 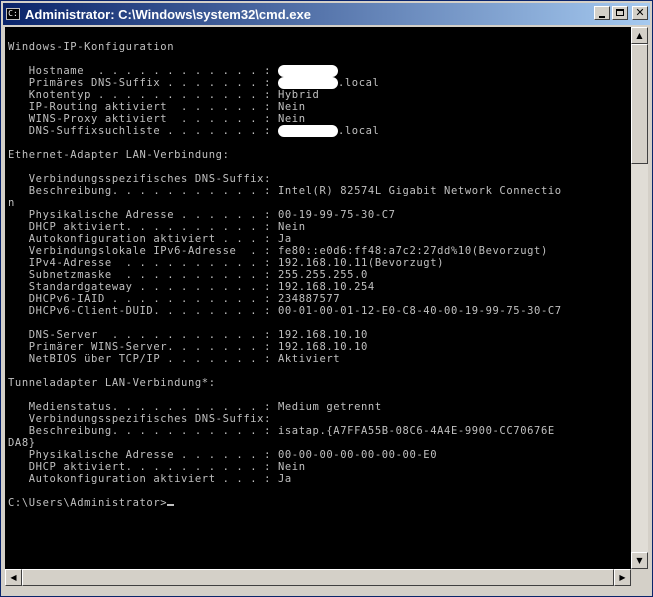 I want to click on vertical-scrollbar: ▲ ▼, so click(x=639, y=298).